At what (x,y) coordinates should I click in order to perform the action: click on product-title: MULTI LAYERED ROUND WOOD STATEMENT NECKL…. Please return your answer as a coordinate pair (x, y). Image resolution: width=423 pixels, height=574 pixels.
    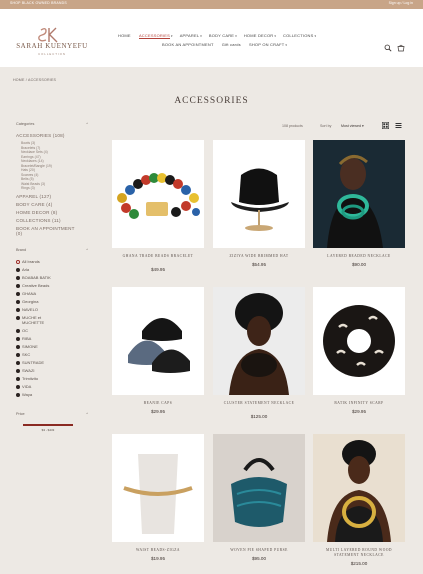
    Looking at the image, I should click on (359, 552).